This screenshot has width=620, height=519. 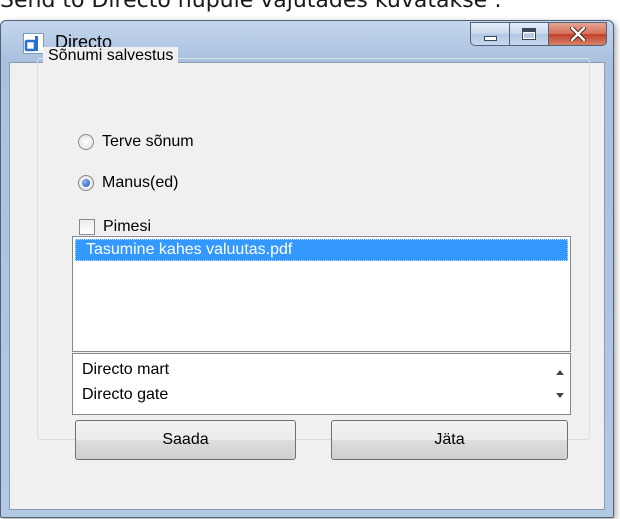 I want to click on minimize-button, so click(x=489, y=34).